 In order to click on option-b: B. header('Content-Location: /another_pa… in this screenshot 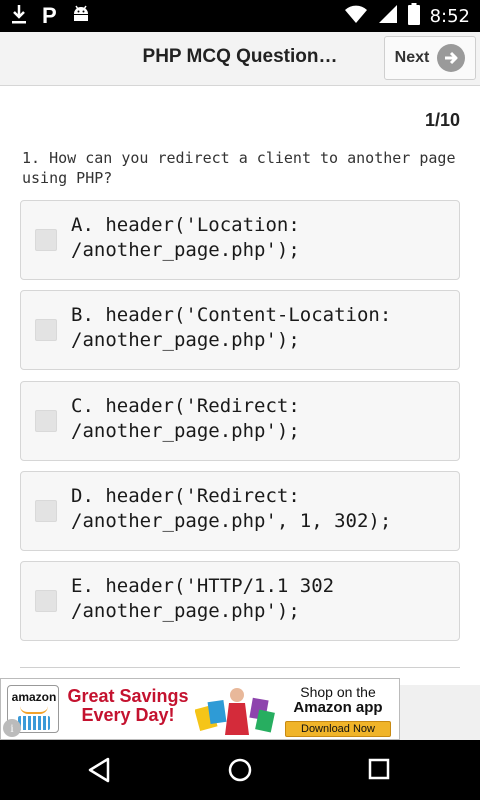, I will do `click(240, 330)`.